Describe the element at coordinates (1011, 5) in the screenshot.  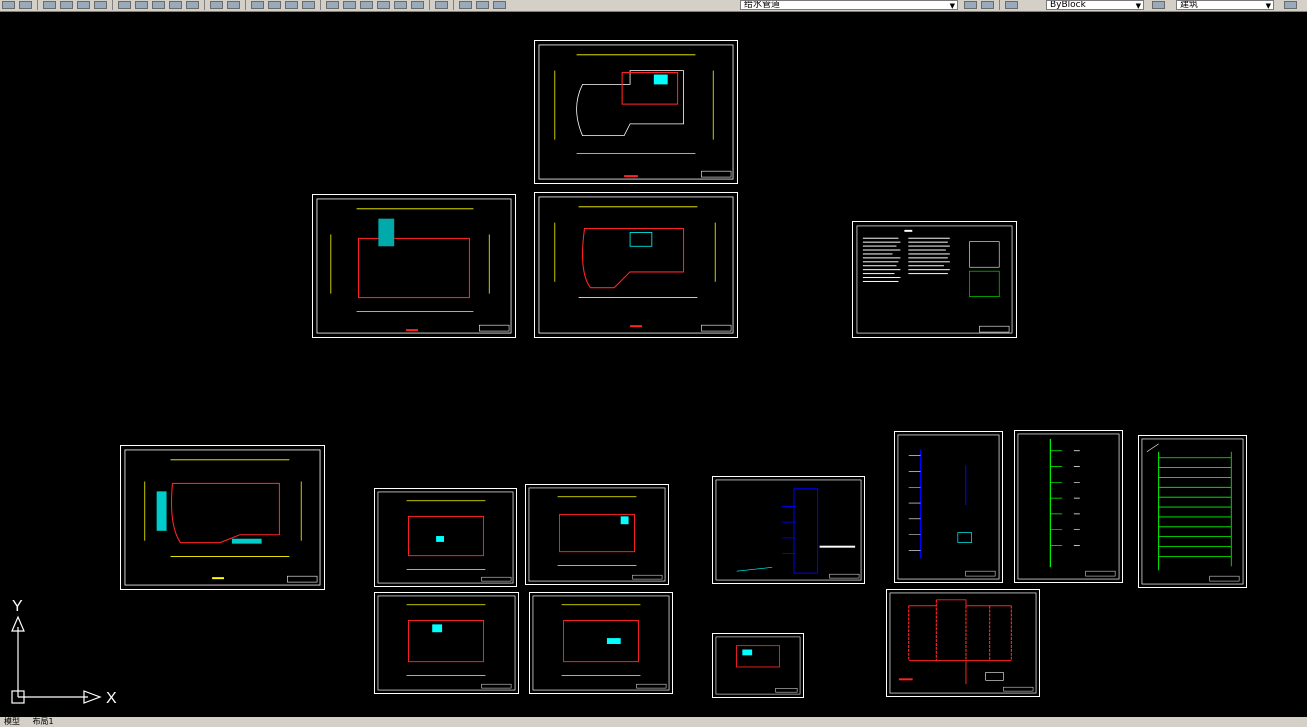
I see `linetype-icon` at that location.